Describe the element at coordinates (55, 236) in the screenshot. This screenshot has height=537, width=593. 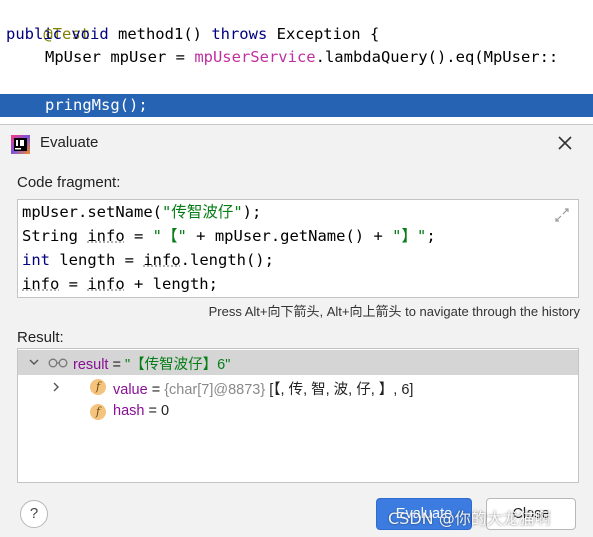
I see `code-token: String` at that location.